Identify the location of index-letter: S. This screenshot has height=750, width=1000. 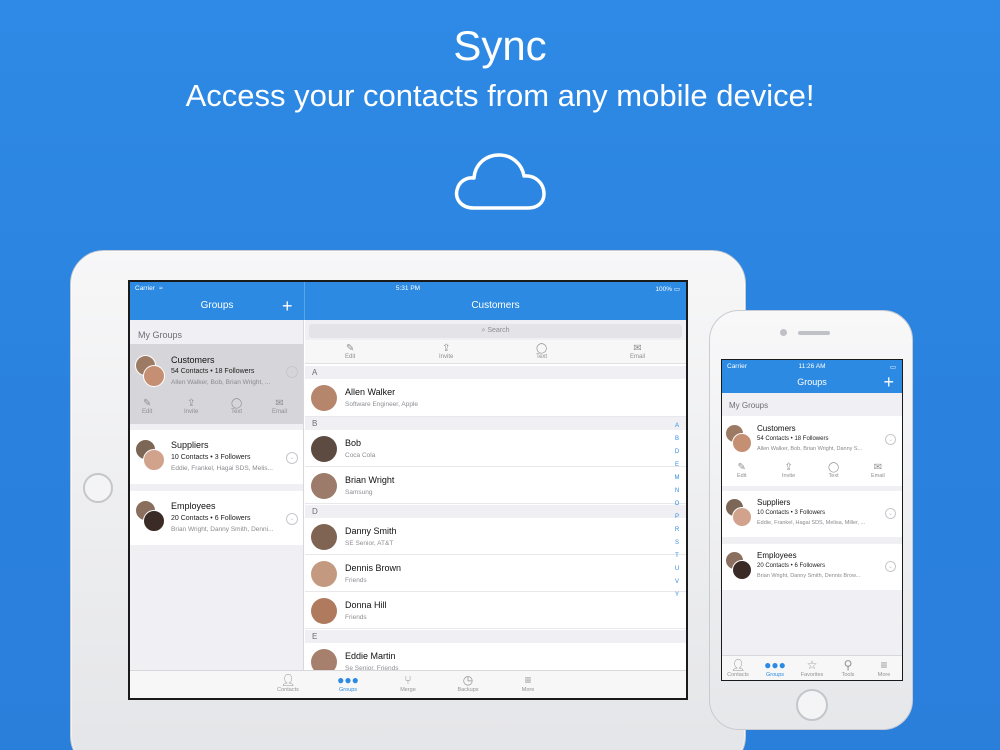
(677, 543).